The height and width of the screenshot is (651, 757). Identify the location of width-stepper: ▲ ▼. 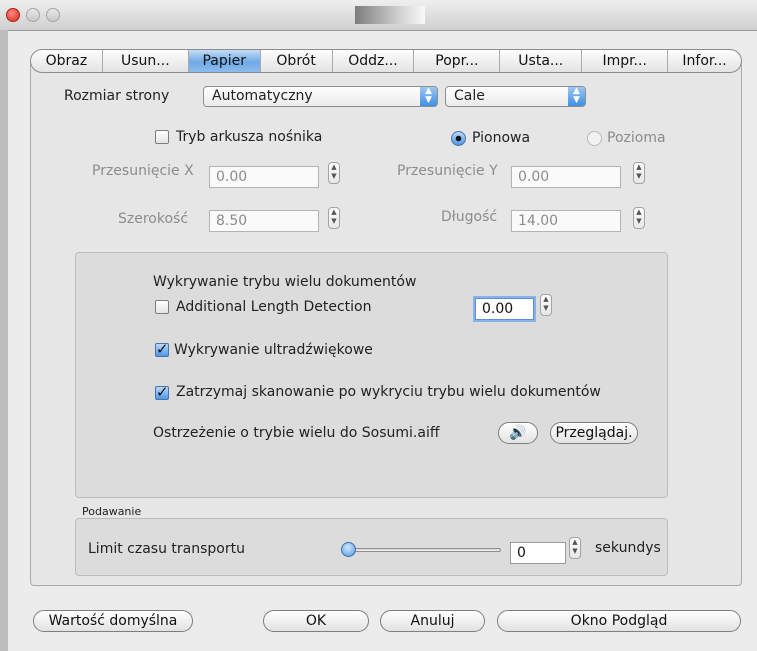
(334, 218).